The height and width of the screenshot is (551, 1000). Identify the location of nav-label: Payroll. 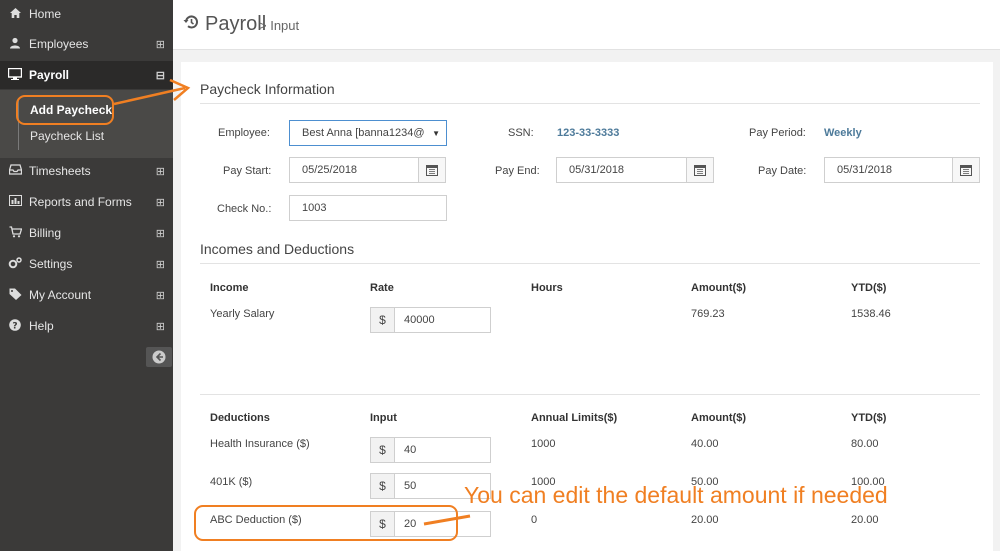
(49, 75).